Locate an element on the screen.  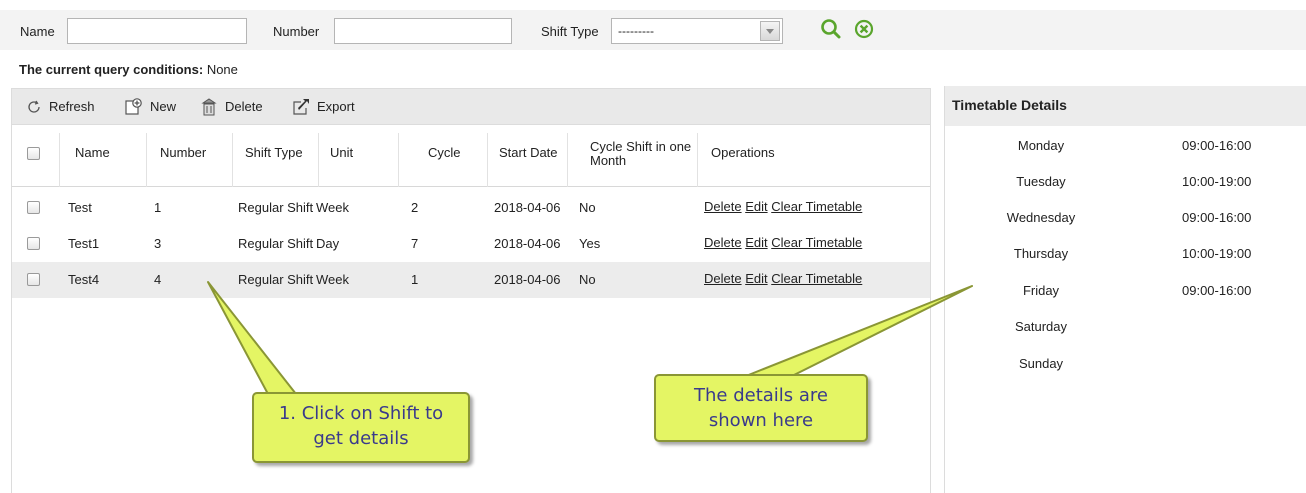
export-button: Export is located at coordinates (323, 106).